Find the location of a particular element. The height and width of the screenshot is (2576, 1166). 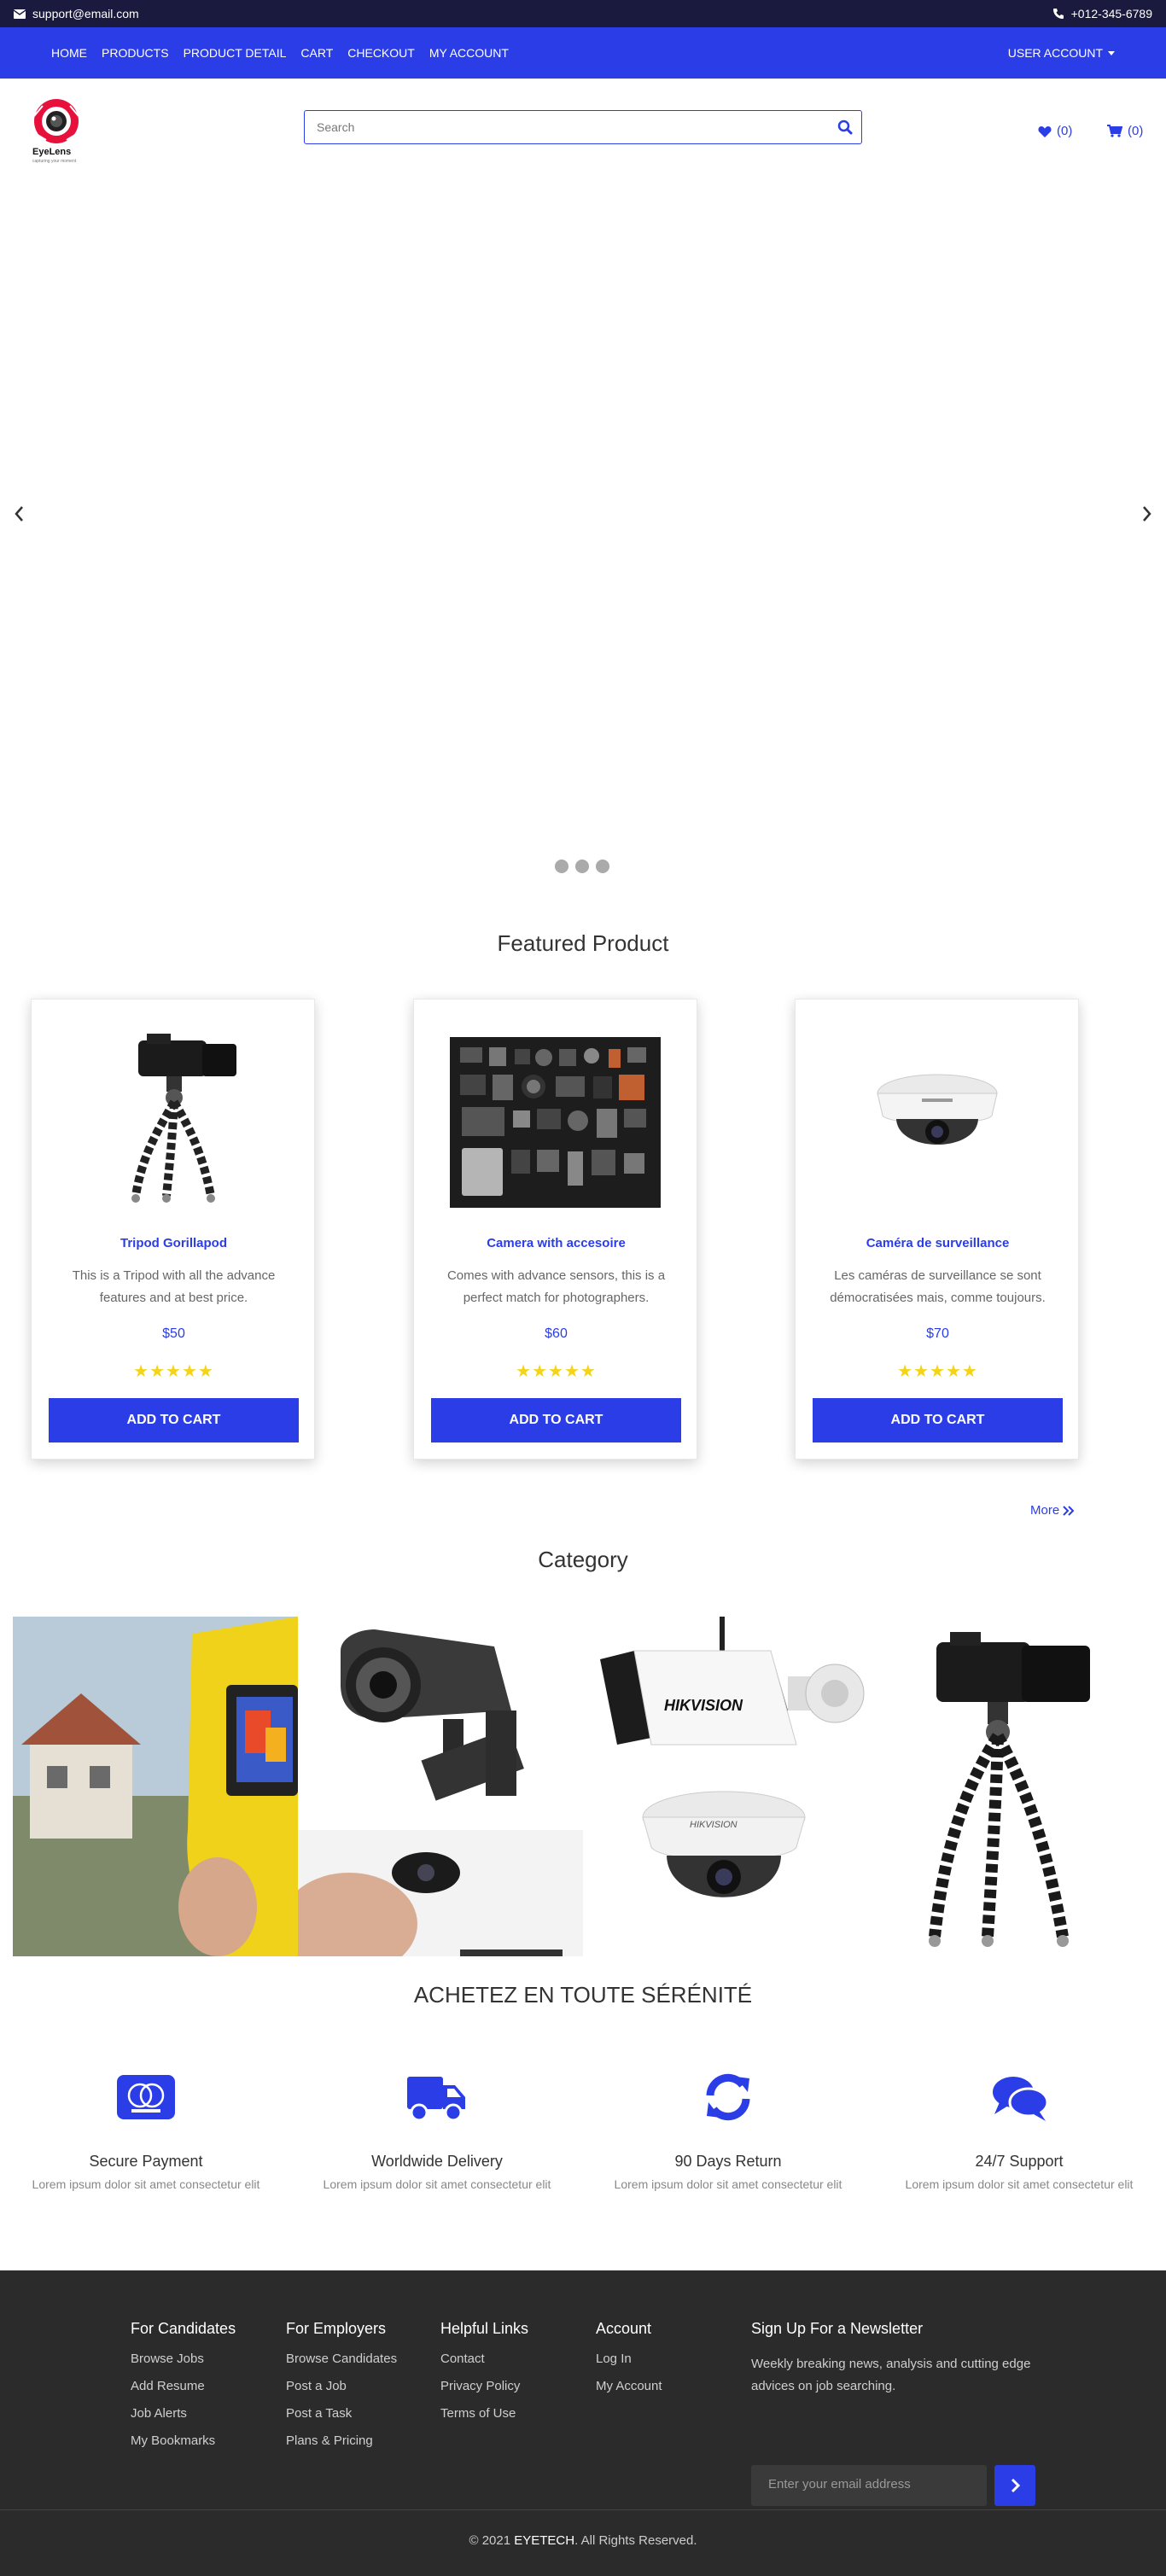

features-title: ACHETEZ EN TOUTE SÉRÉNITÉ is located at coordinates (583, 1995).